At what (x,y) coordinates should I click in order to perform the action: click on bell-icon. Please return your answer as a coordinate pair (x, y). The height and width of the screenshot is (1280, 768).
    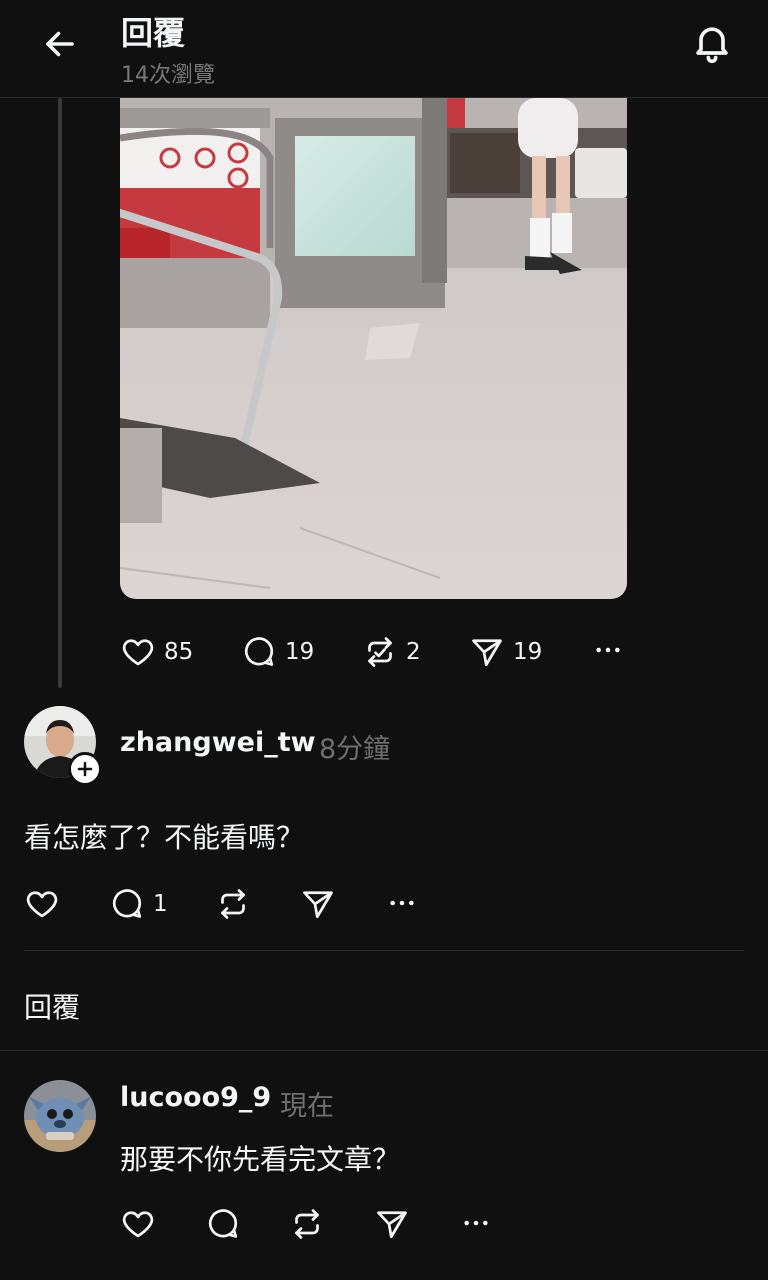
    Looking at the image, I should click on (712, 45).